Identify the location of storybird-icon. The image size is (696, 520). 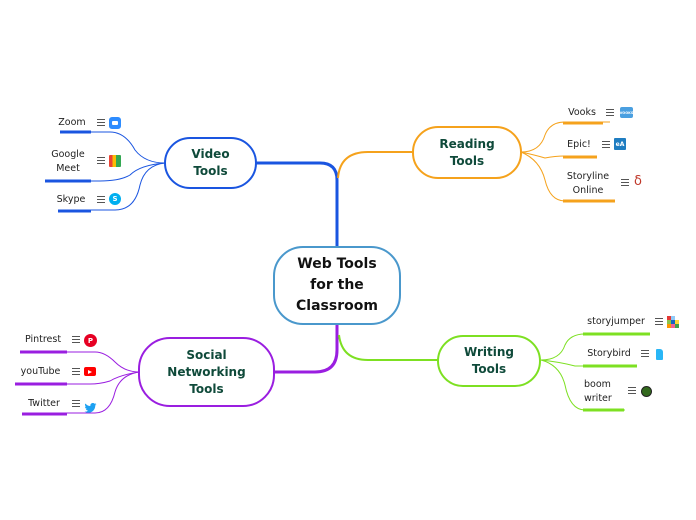
(659, 354).